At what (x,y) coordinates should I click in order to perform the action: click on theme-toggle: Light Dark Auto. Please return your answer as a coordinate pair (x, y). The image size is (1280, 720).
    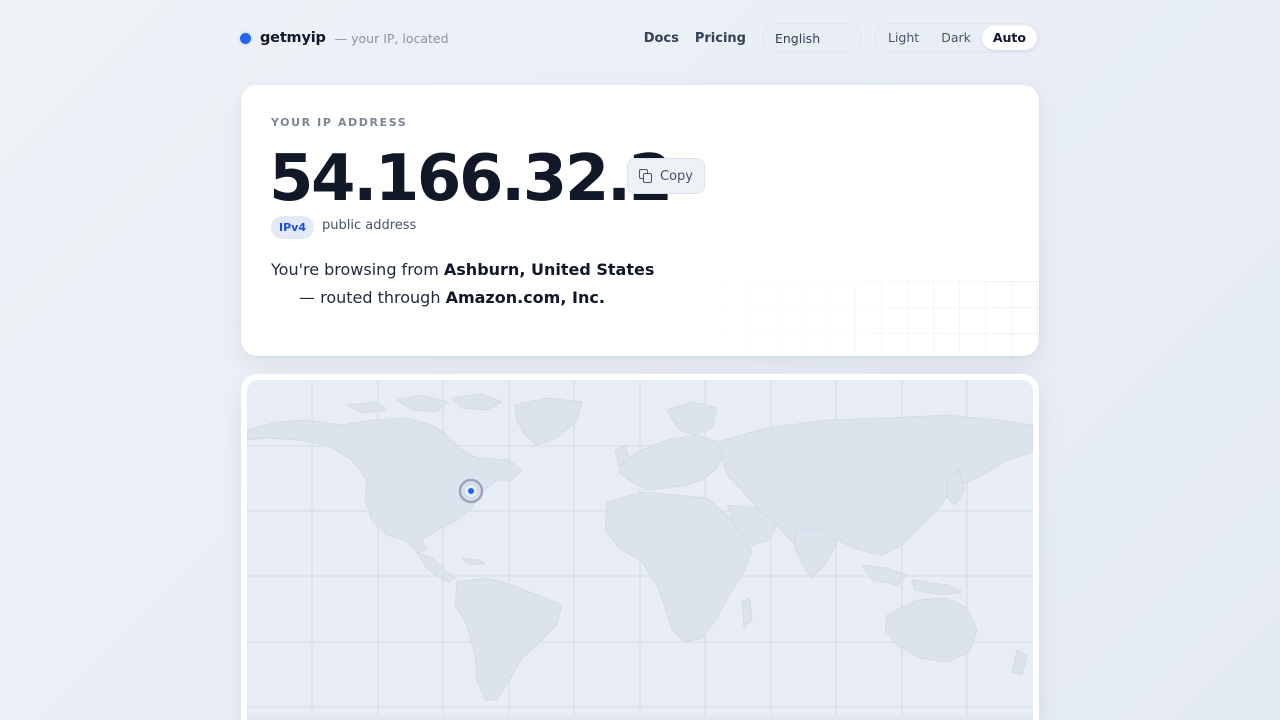
    Looking at the image, I should click on (956, 38).